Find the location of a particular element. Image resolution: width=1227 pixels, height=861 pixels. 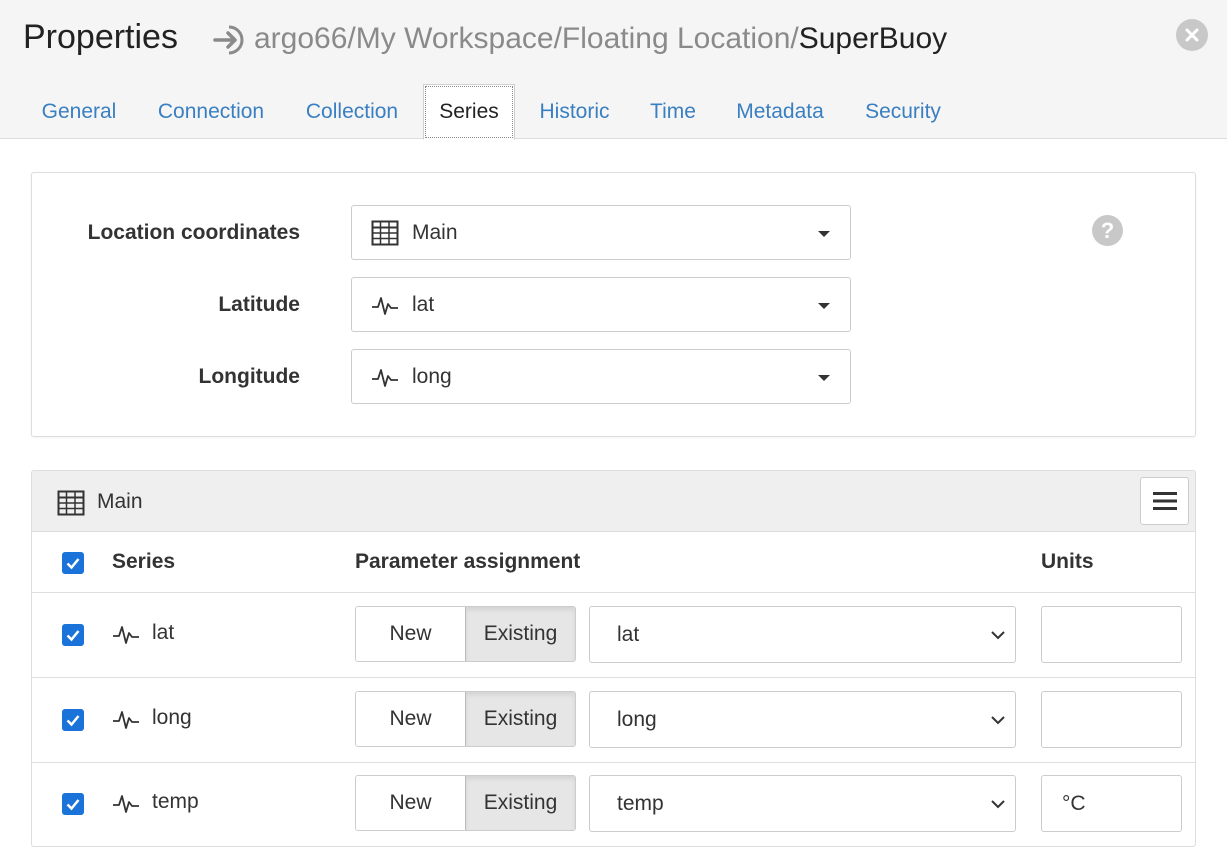

tab-historic: Historic is located at coordinates (574, 111).